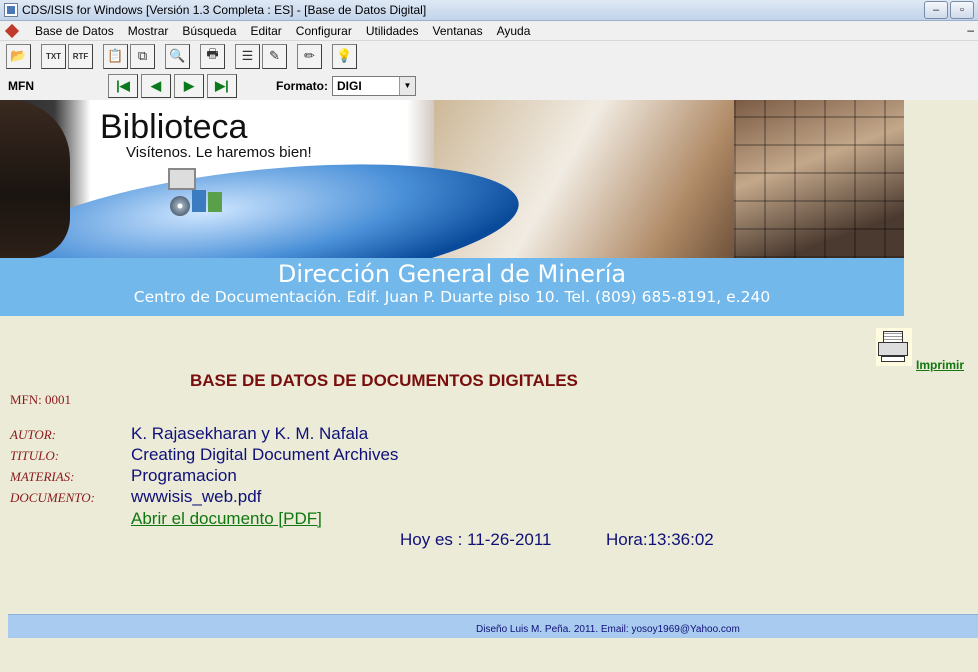 The width and height of the screenshot is (978, 672). What do you see at coordinates (819, 179) in the screenshot?
I see `photo-collage` at bounding box center [819, 179].